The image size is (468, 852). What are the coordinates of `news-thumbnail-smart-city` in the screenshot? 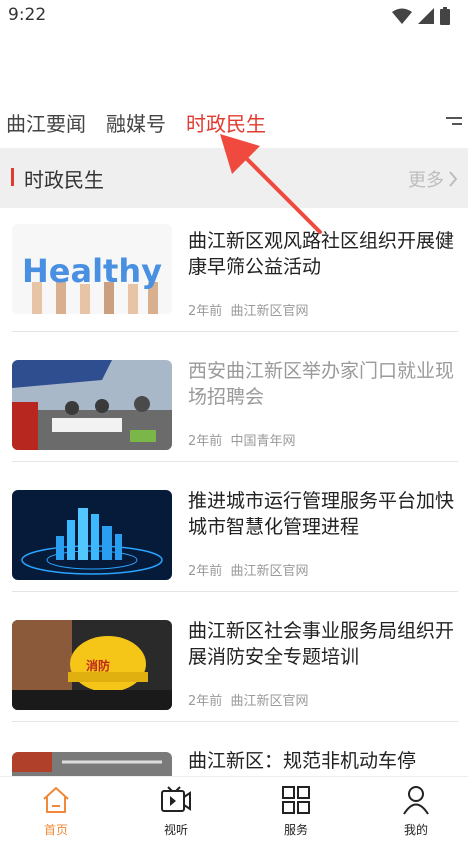 It's located at (92, 535).